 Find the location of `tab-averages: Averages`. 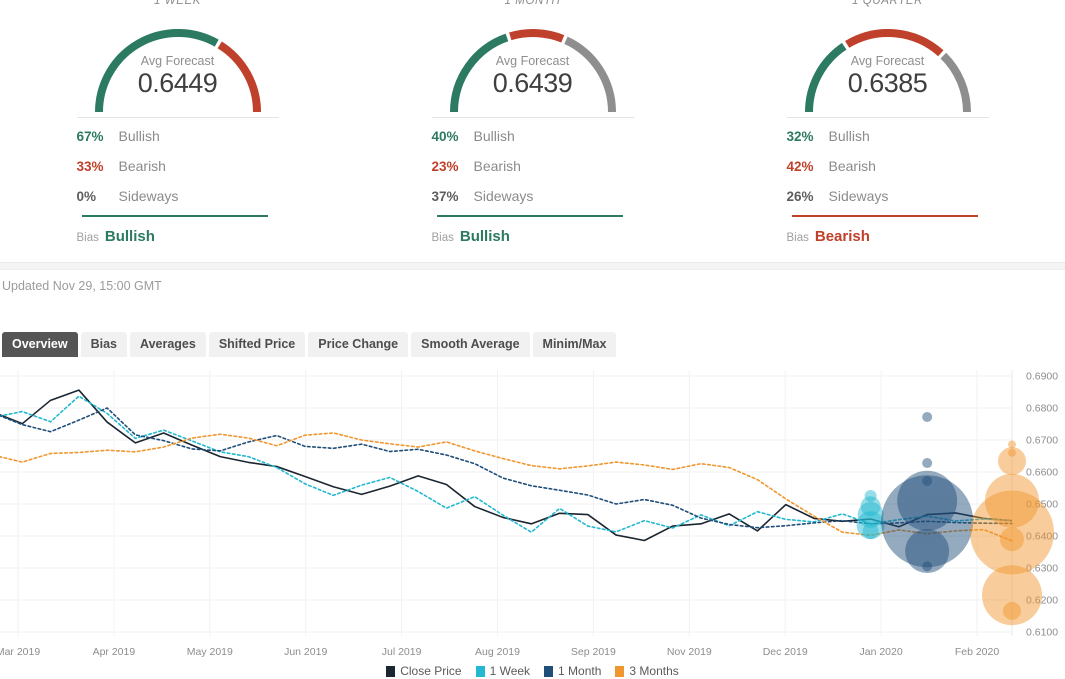

tab-averages: Averages is located at coordinates (168, 344).